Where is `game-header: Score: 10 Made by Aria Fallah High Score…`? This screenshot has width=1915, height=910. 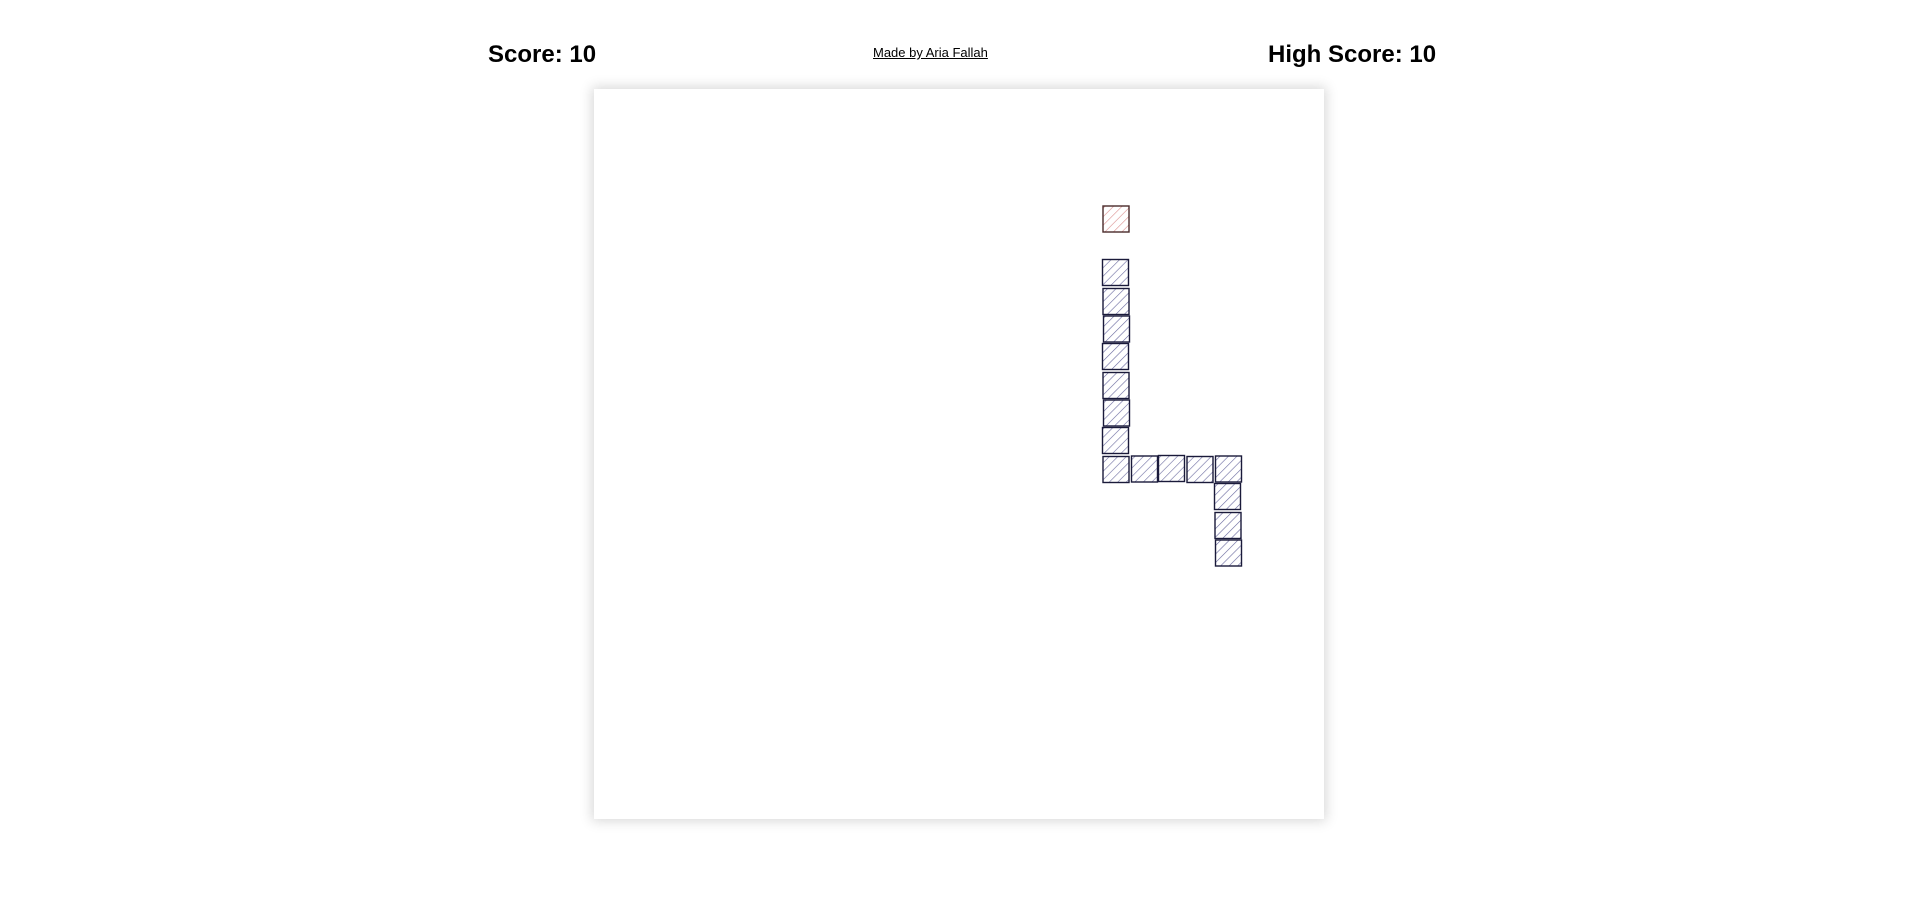
game-header: Score: 10 Made by Aria Fallah High Score… is located at coordinates (957, 40).